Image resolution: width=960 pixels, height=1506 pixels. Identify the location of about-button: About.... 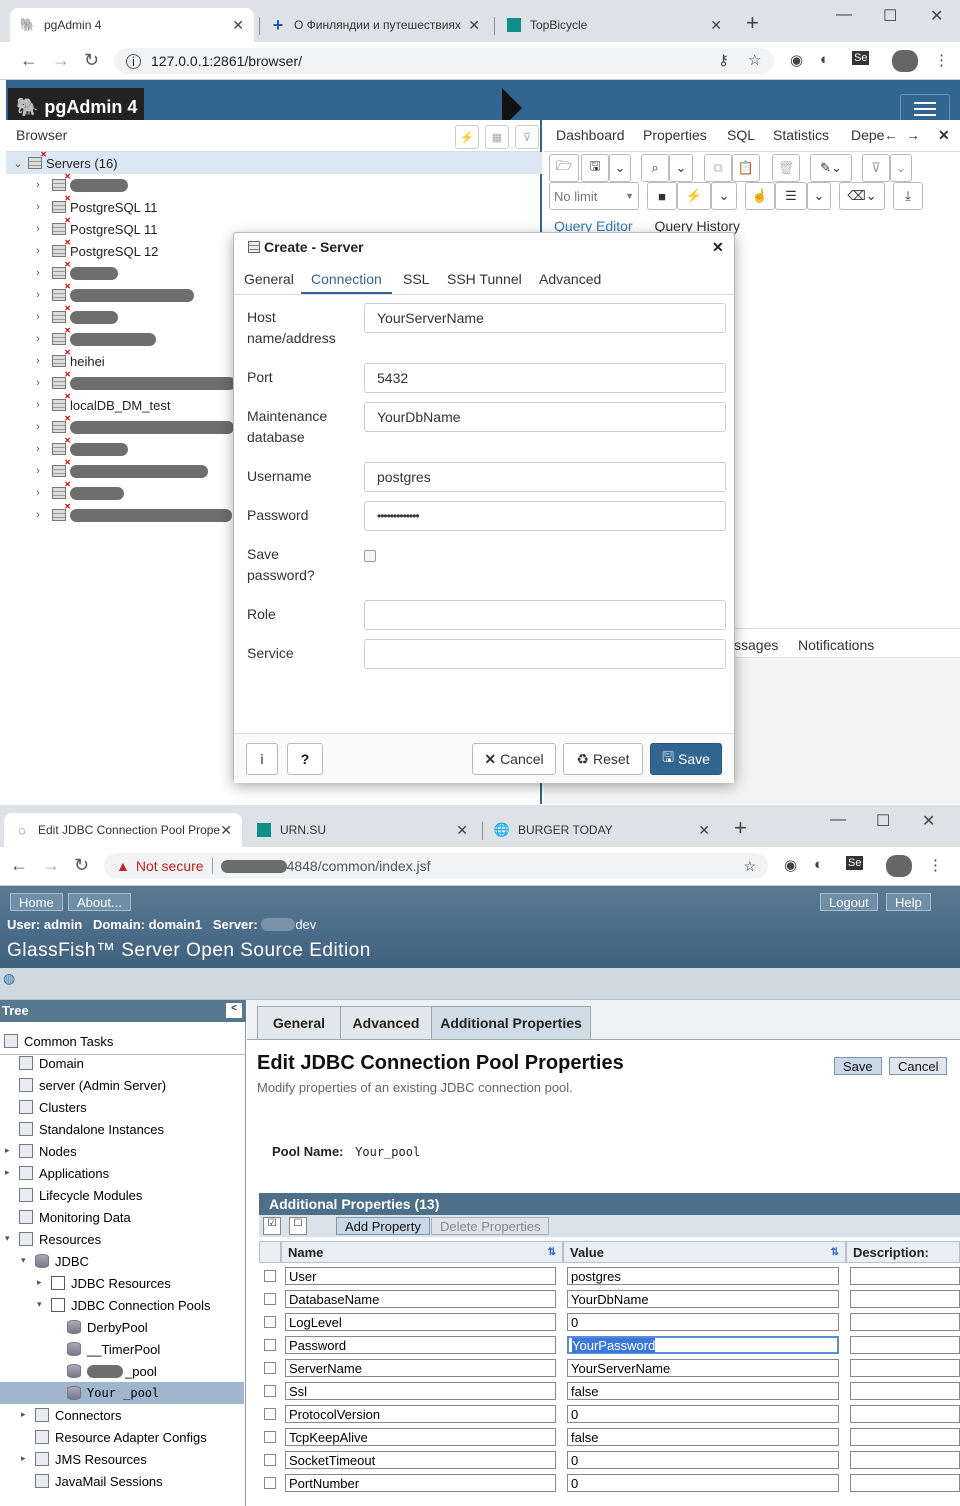
(99, 902).